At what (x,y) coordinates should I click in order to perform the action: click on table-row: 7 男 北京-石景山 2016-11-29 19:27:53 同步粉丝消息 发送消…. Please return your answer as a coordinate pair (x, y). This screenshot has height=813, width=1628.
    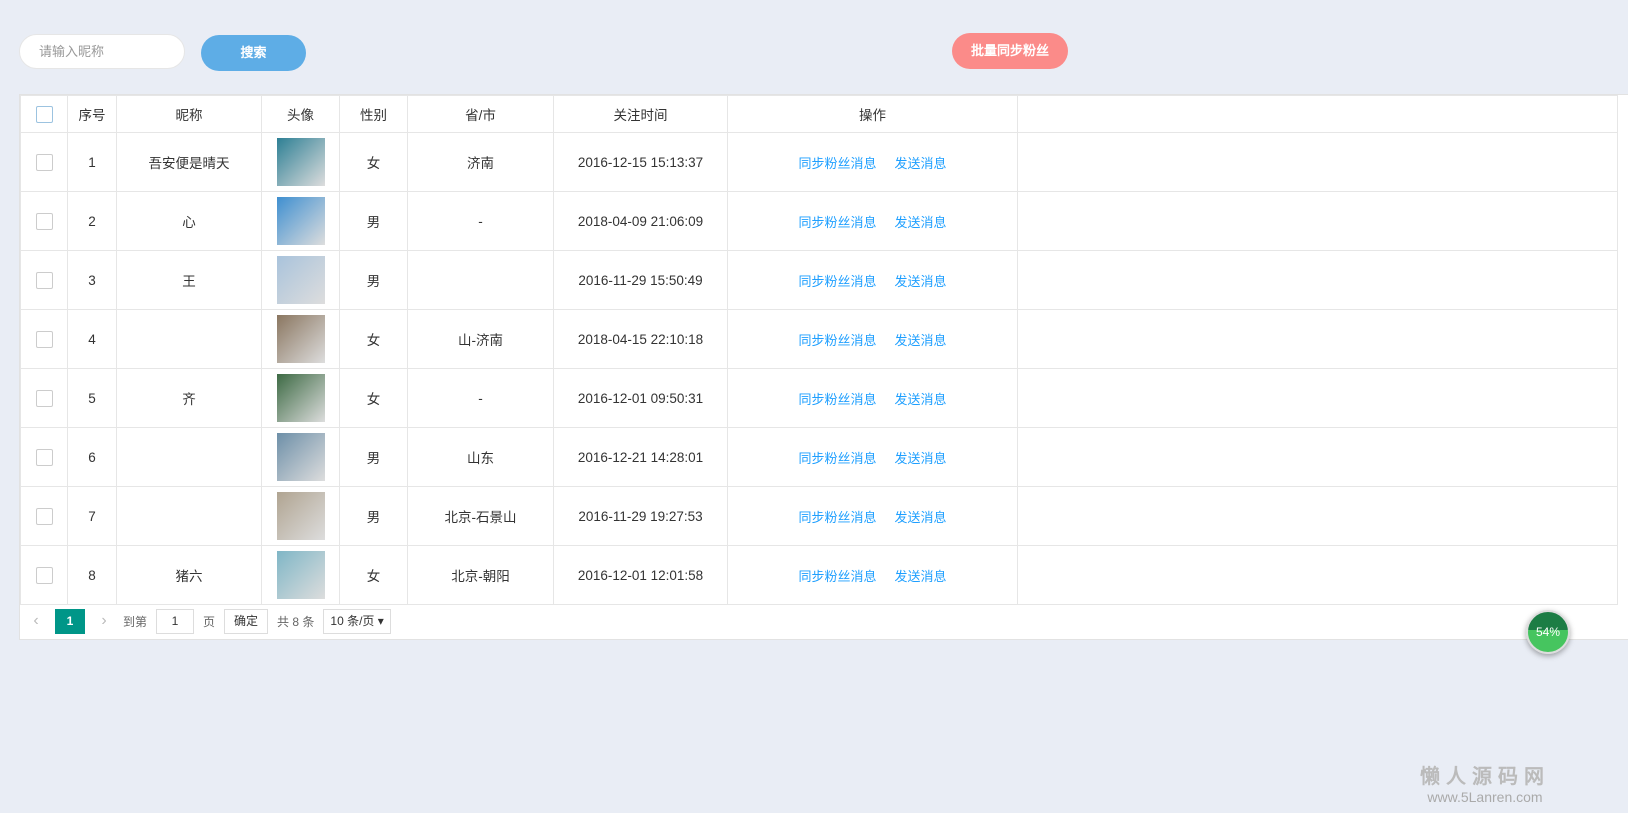
    Looking at the image, I should click on (819, 516).